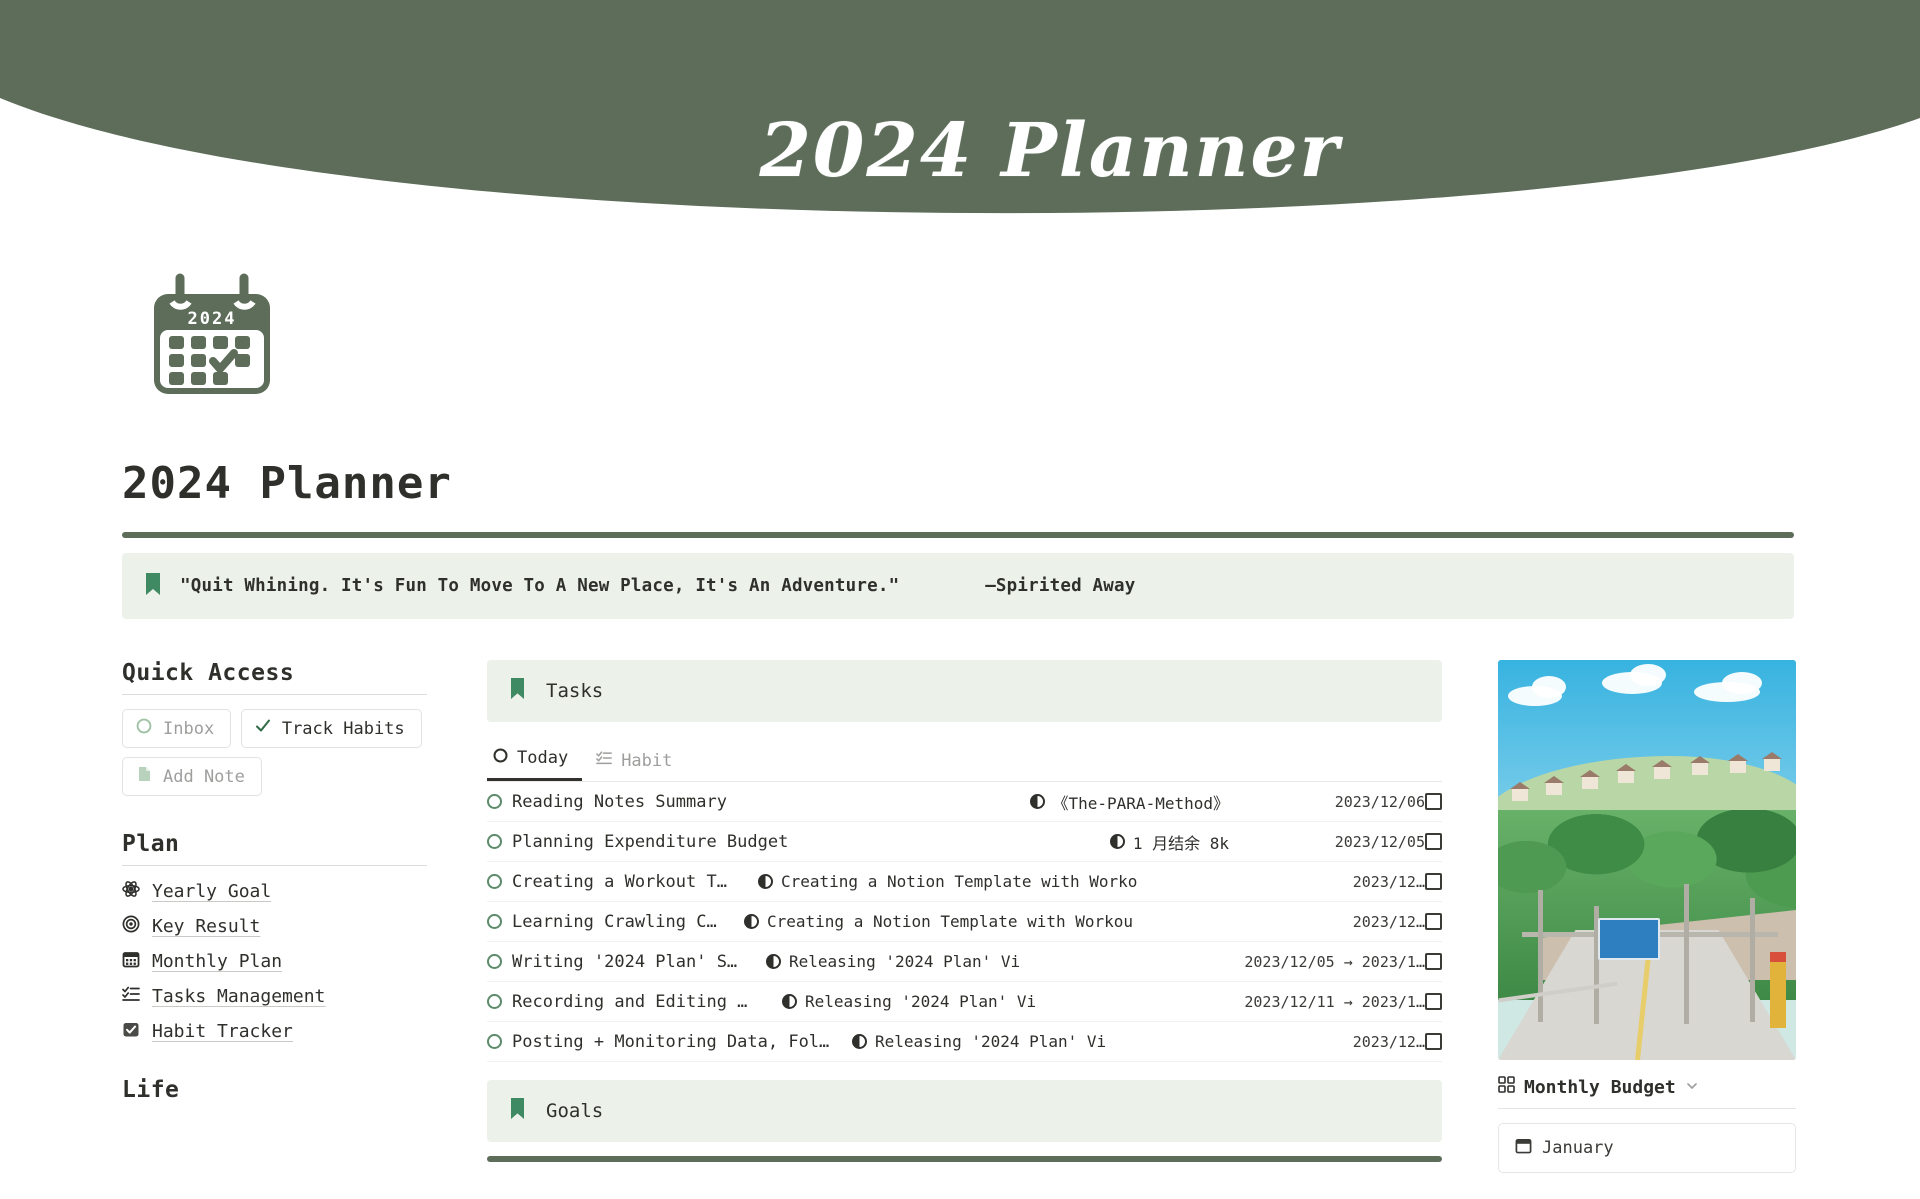 Image resolution: width=1920 pixels, height=1199 pixels. What do you see at coordinates (500, 758) in the screenshot?
I see `circle-outline-icon` at bounding box center [500, 758].